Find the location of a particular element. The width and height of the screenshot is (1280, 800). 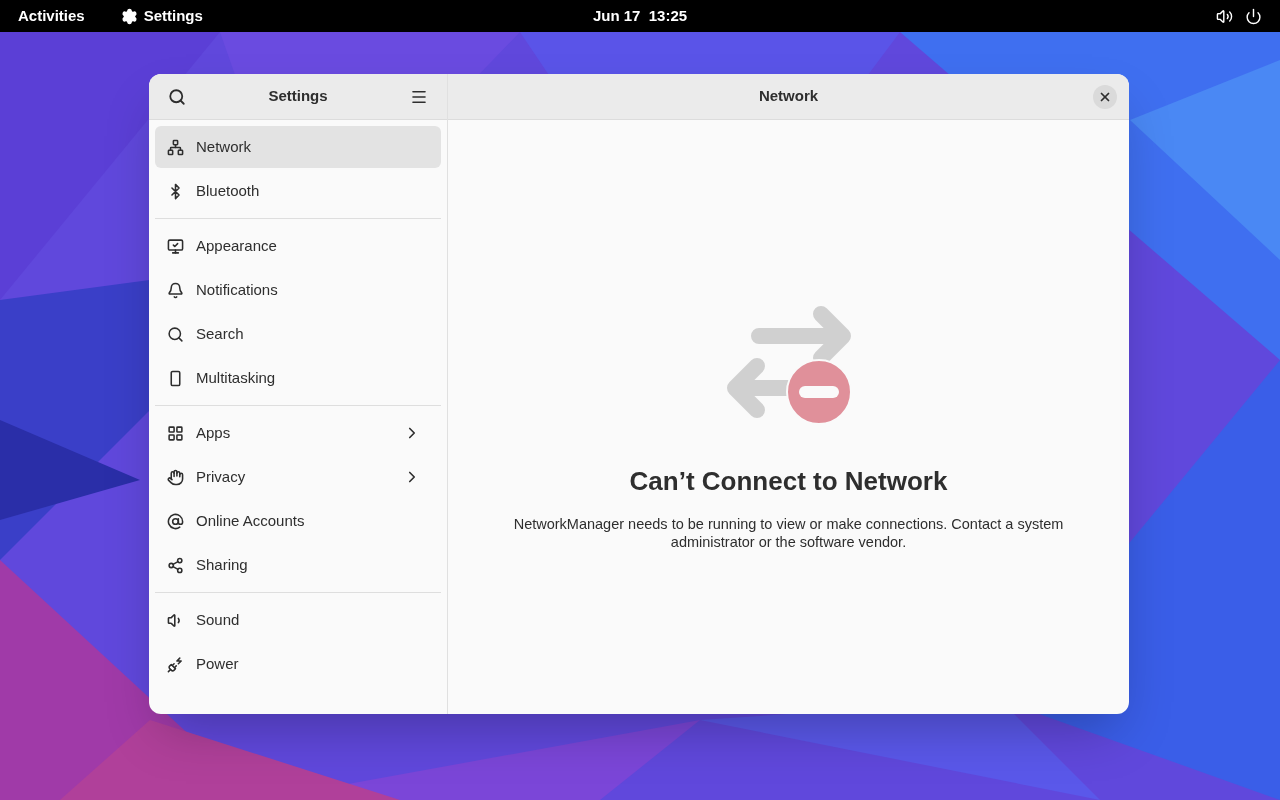

close-button is located at coordinates (1105, 96).